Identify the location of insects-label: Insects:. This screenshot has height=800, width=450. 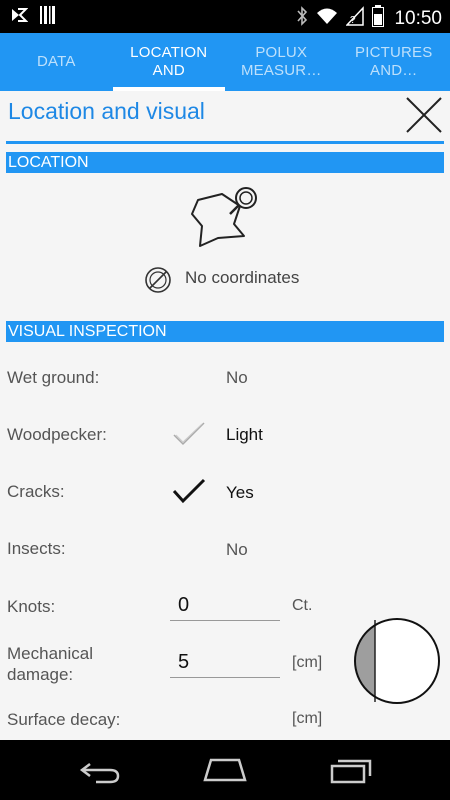
(36, 548).